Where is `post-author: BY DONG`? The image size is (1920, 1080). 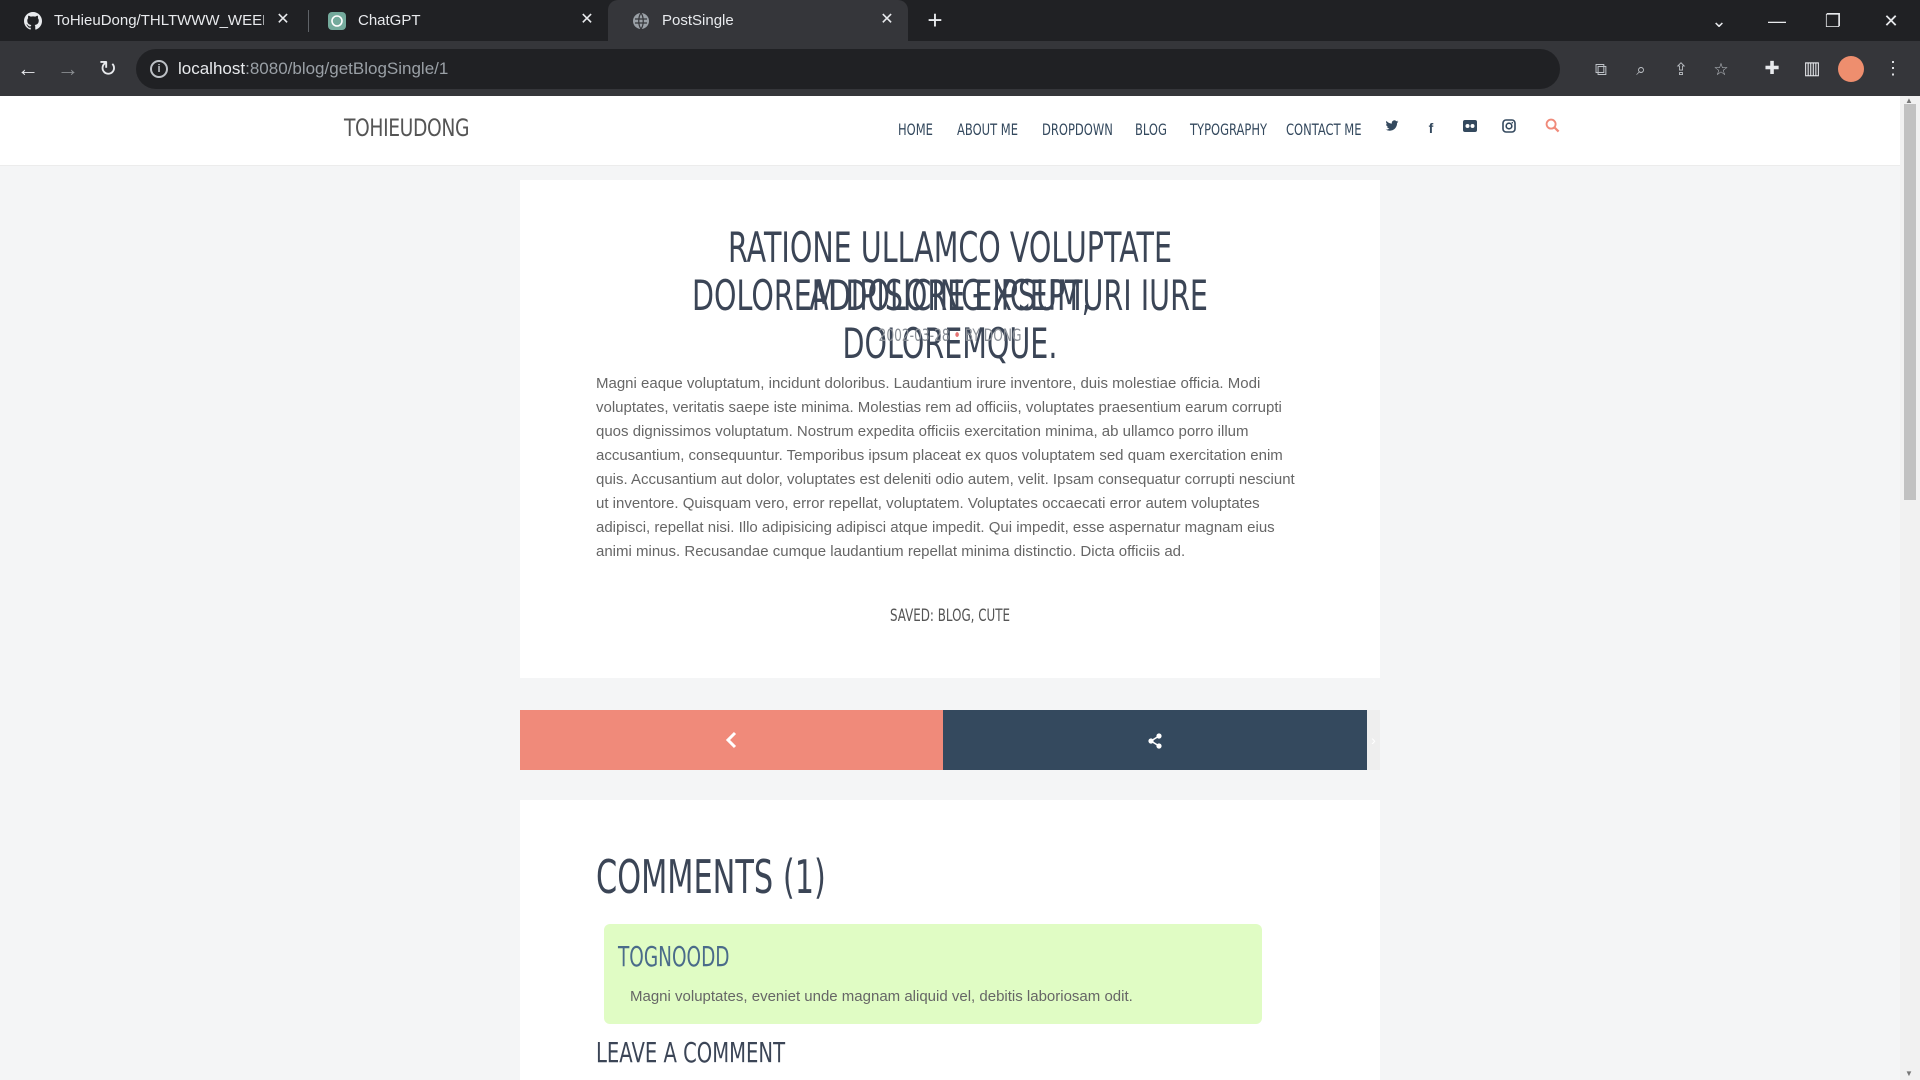 post-author: BY DONG is located at coordinates (993, 336).